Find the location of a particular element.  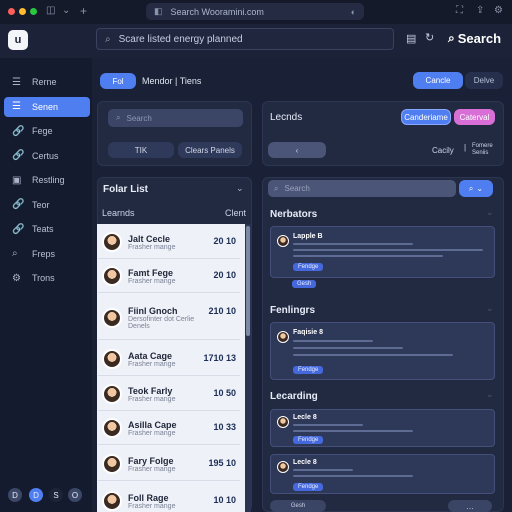

app-logo: u is located at coordinates (18, 40).